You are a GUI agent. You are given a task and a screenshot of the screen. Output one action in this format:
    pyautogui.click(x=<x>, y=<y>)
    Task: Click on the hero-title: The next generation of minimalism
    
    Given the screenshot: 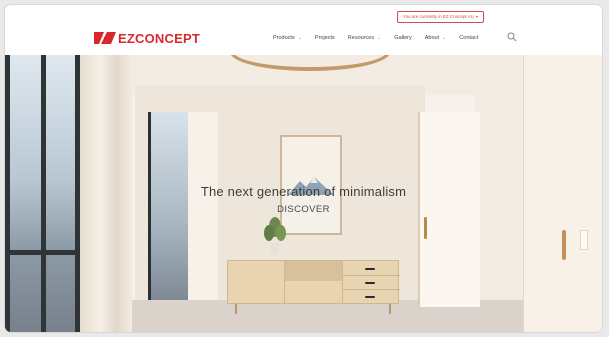 What is the action you would take?
    pyautogui.click(x=303, y=191)
    